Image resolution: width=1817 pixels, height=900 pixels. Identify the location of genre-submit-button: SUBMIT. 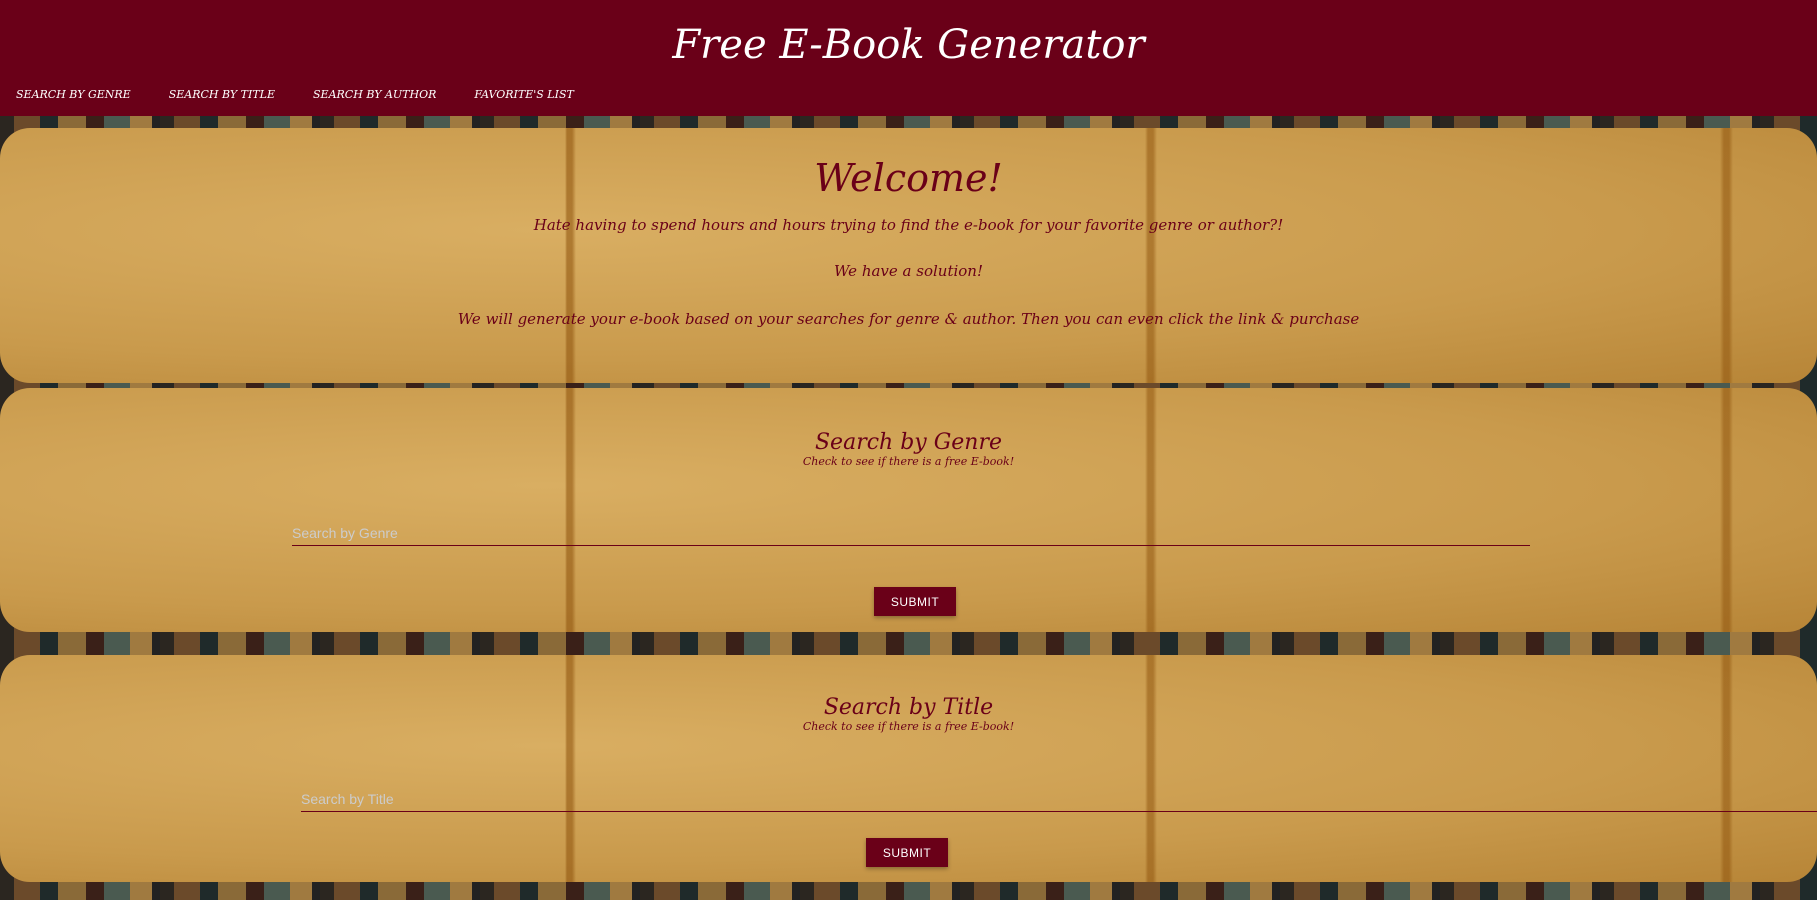
(915, 601).